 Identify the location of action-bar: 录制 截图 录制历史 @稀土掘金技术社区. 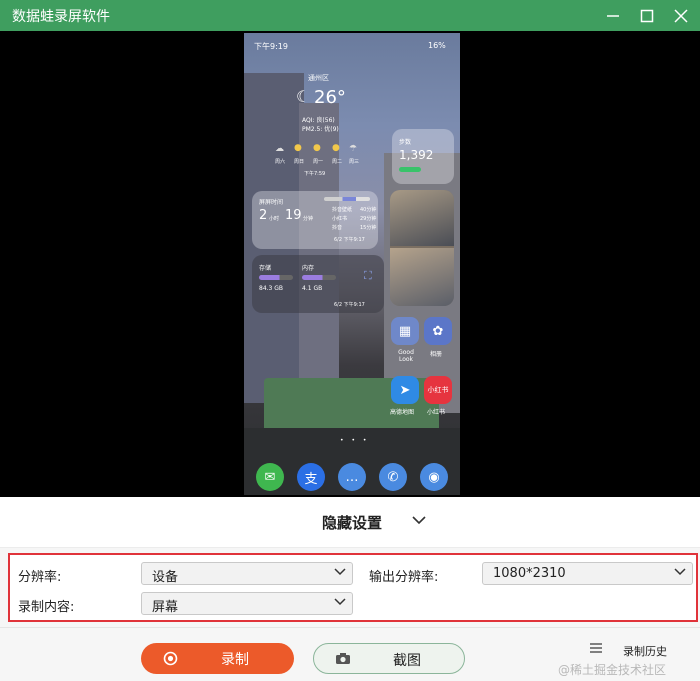
(350, 654).